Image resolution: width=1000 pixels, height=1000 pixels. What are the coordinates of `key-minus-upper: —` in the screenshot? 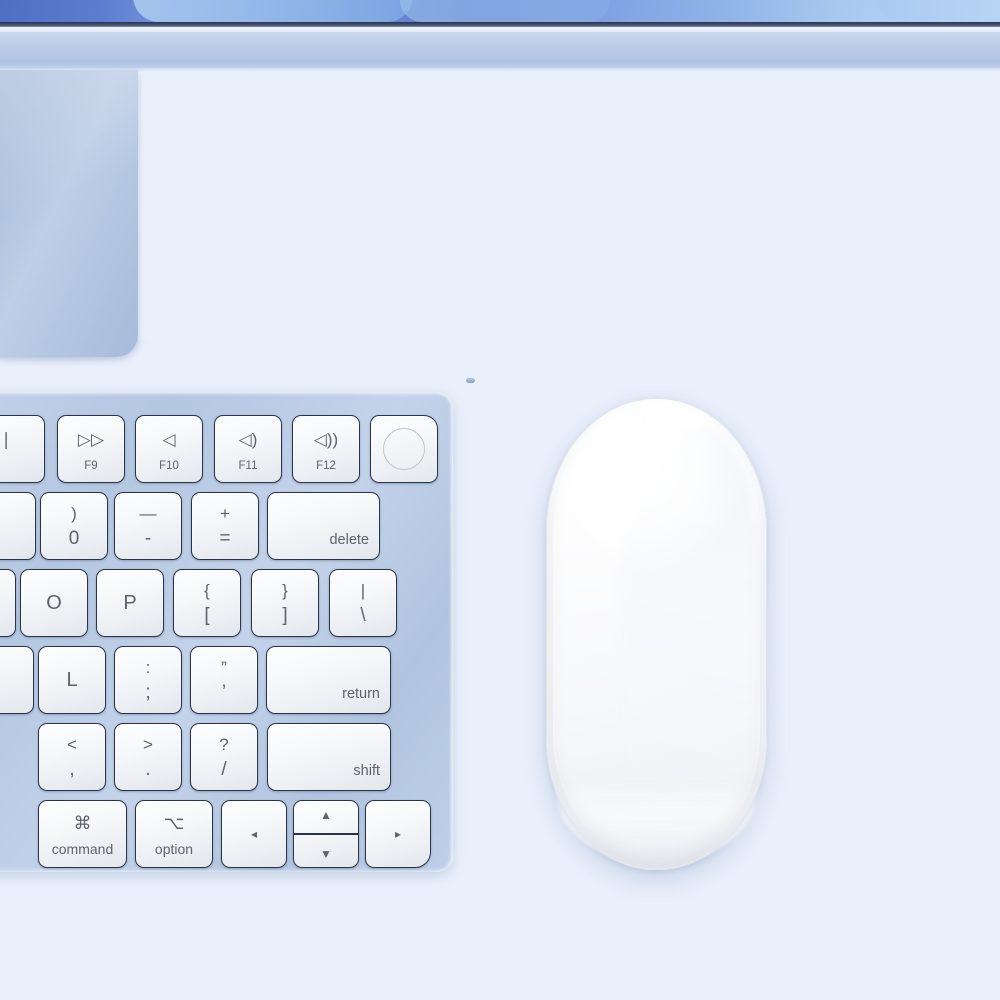 It's located at (148, 513).